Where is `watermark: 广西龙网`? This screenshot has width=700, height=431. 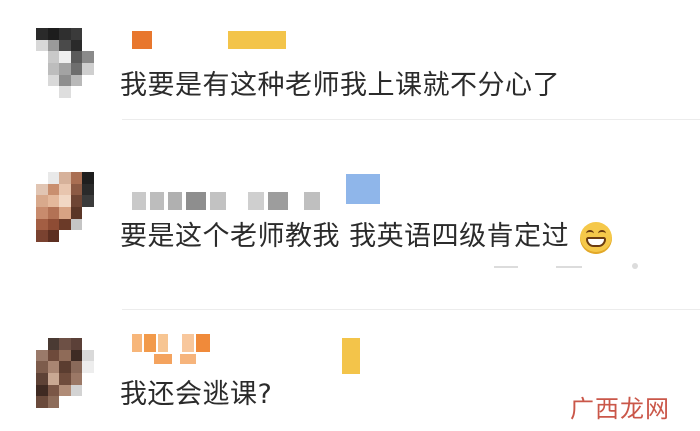
watermark: 广西龙网 is located at coordinates (620, 409).